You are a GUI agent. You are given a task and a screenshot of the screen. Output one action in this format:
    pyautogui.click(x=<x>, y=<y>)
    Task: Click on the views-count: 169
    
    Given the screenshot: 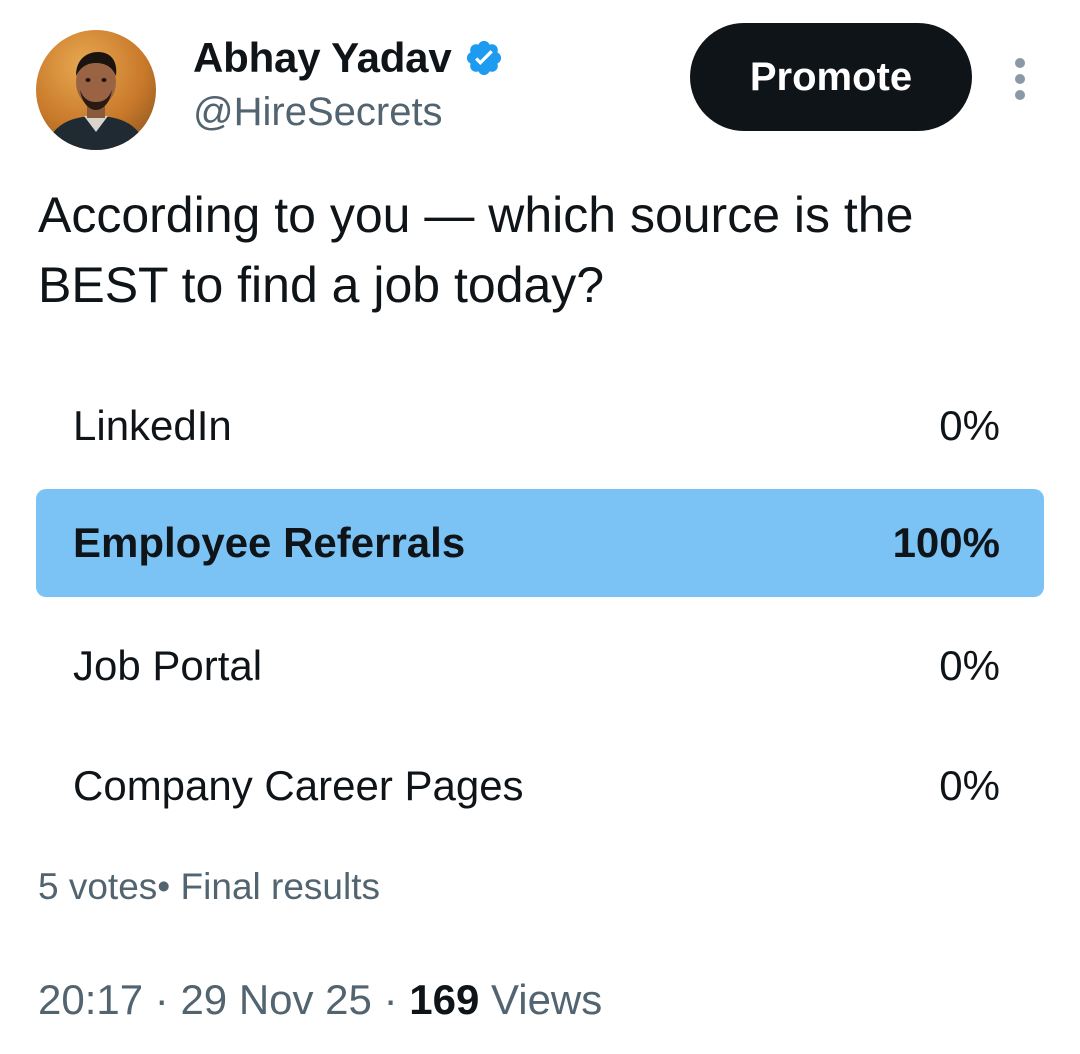 What is the action you would take?
    pyautogui.click(x=444, y=999)
    